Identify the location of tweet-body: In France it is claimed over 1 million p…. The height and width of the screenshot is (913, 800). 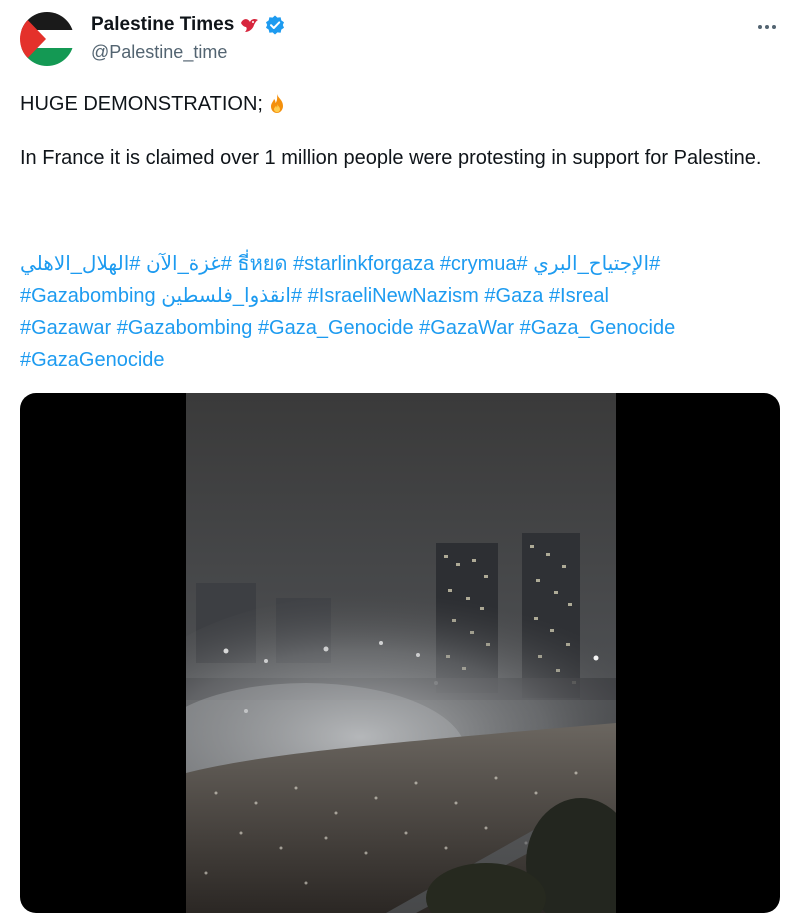
(391, 158).